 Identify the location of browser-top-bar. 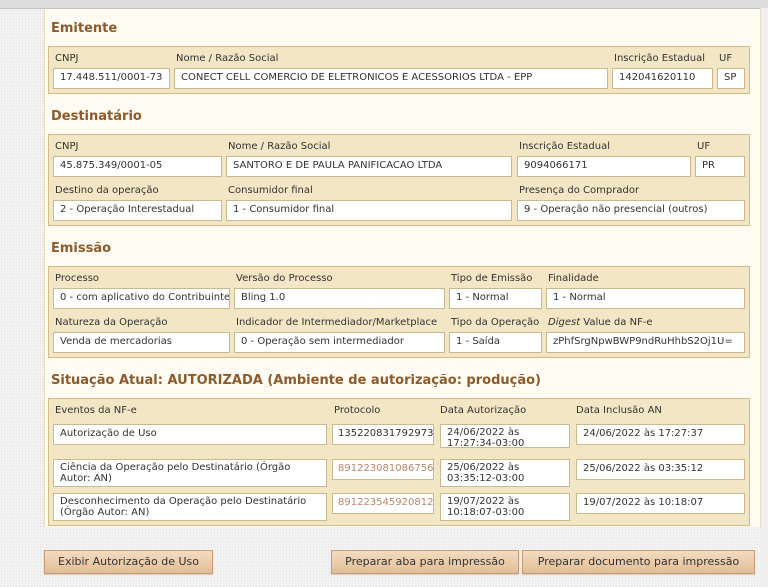
(384, 4).